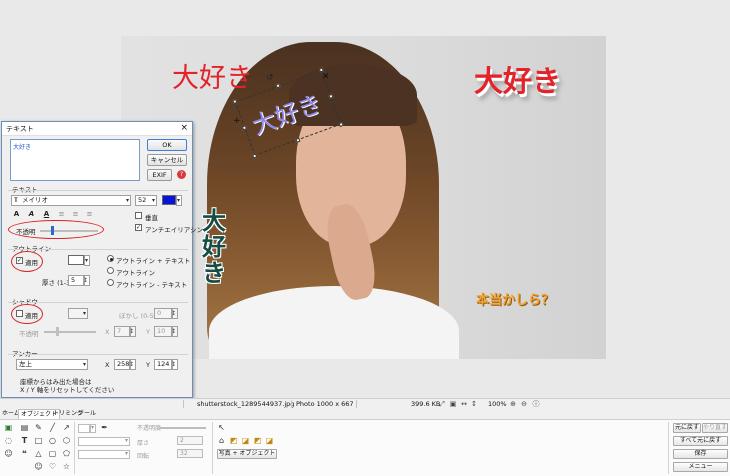  What do you see at coordinates (167, 160) in the screenshot?
I see `cancel-button: キャンセル` at bounding box center [167, 160].